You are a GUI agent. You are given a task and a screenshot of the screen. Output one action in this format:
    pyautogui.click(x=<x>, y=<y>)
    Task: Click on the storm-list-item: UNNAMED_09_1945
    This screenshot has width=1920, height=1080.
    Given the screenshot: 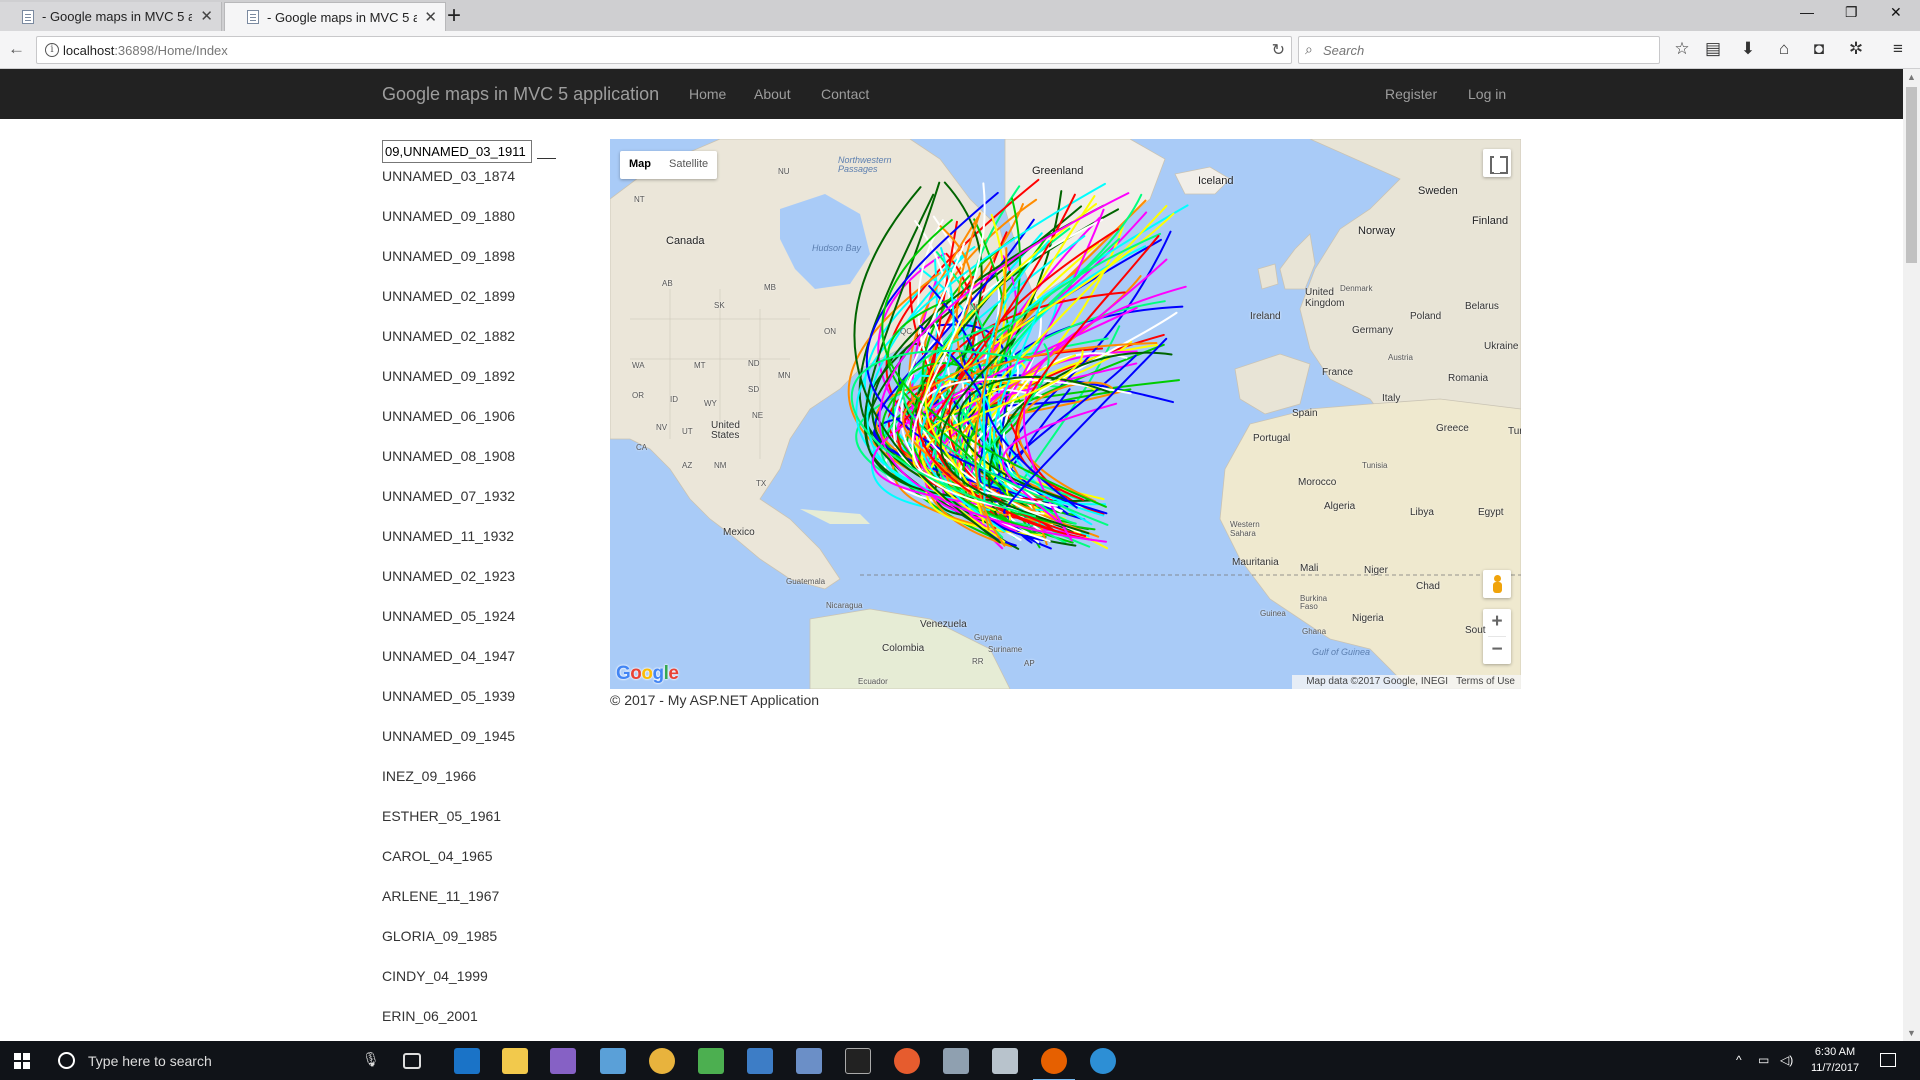 What is the action you would take?
    pyautogui.click(x=448, y=748)
    